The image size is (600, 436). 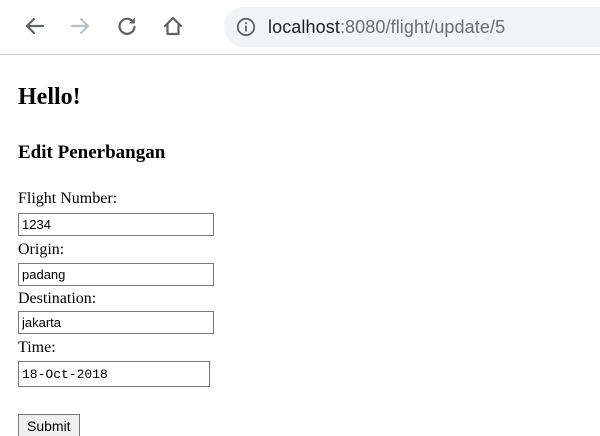 I want to click on origin-label: Origin:, so click(x=41, y=249).